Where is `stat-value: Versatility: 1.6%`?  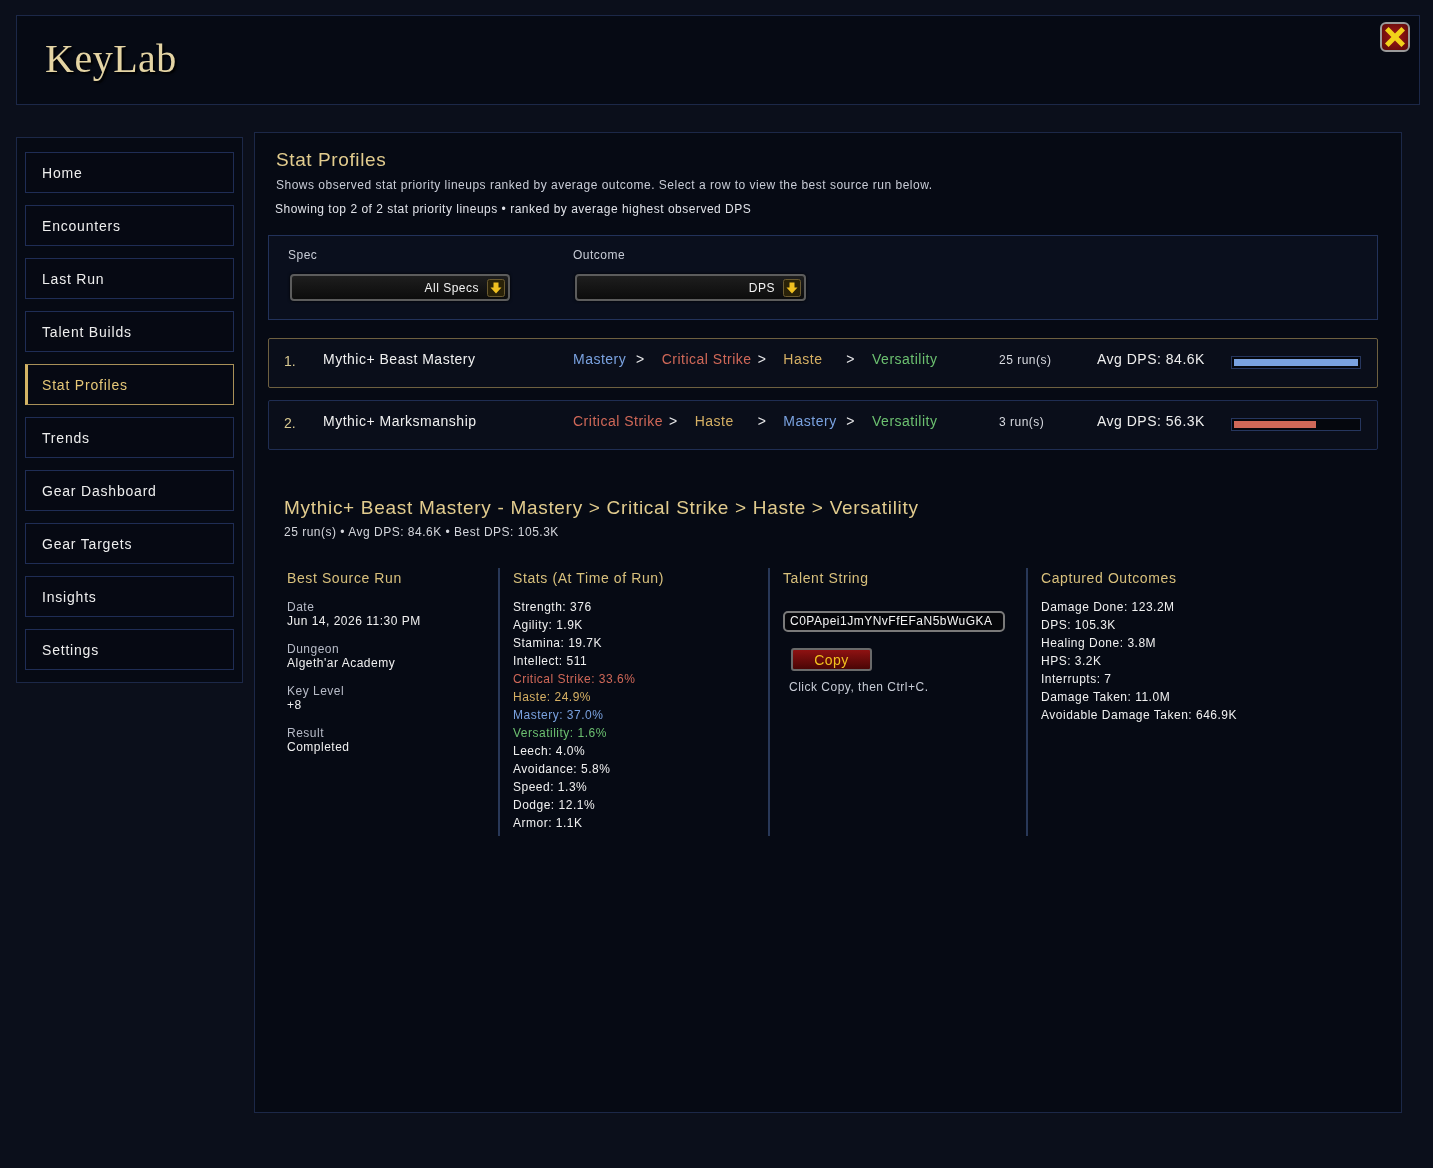 stat-value: Versatility: 1.6% is located at coordinates (560, 733).